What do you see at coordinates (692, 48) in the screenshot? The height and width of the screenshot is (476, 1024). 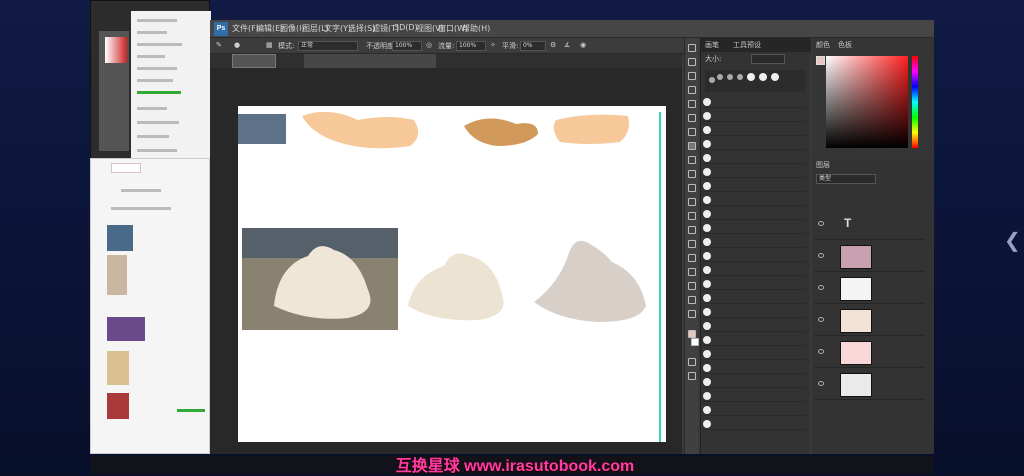 I see `move-tool-icon` at bounding box center [692, 48].